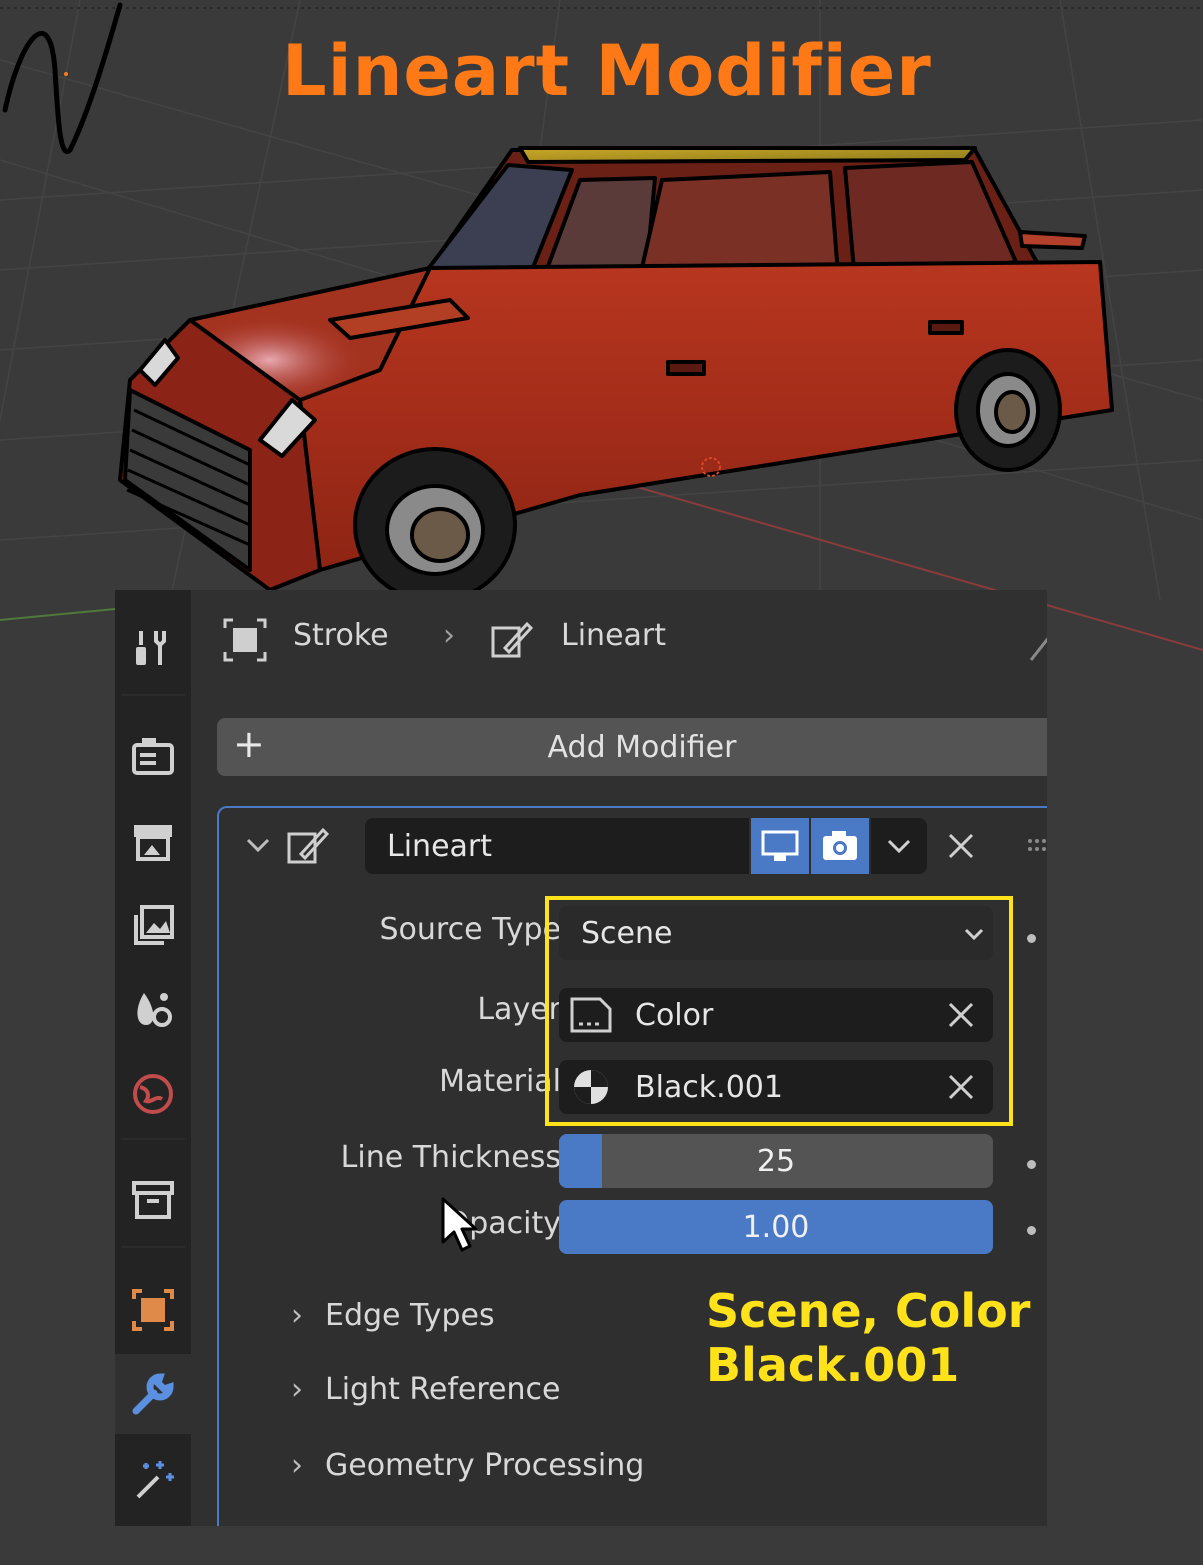 The image size is (1203, 1565). I want to click on modifier-name-field: Lineart, so click(557, 846).